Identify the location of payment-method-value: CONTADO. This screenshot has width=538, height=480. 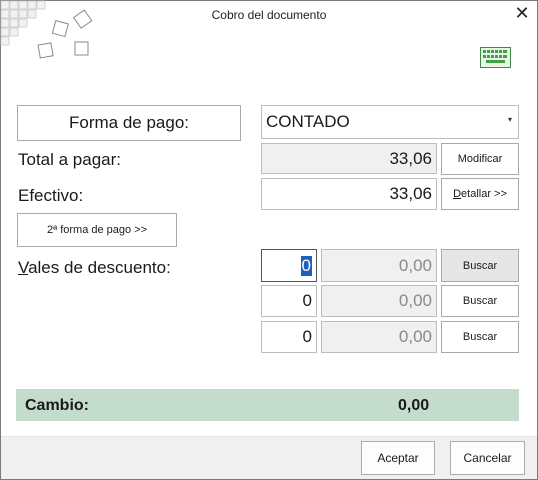
(308, 121).